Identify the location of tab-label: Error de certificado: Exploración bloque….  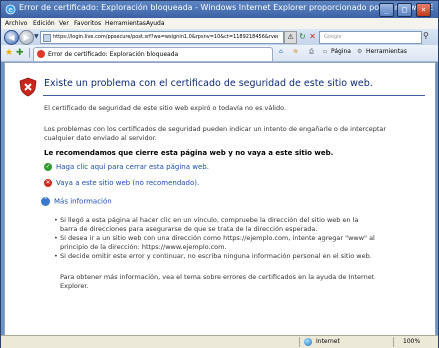
(113, 54).